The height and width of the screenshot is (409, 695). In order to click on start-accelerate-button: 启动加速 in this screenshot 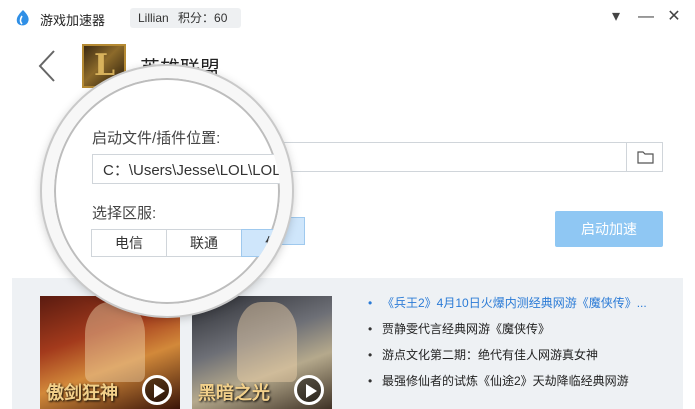, I will do `click(609, 229)`.